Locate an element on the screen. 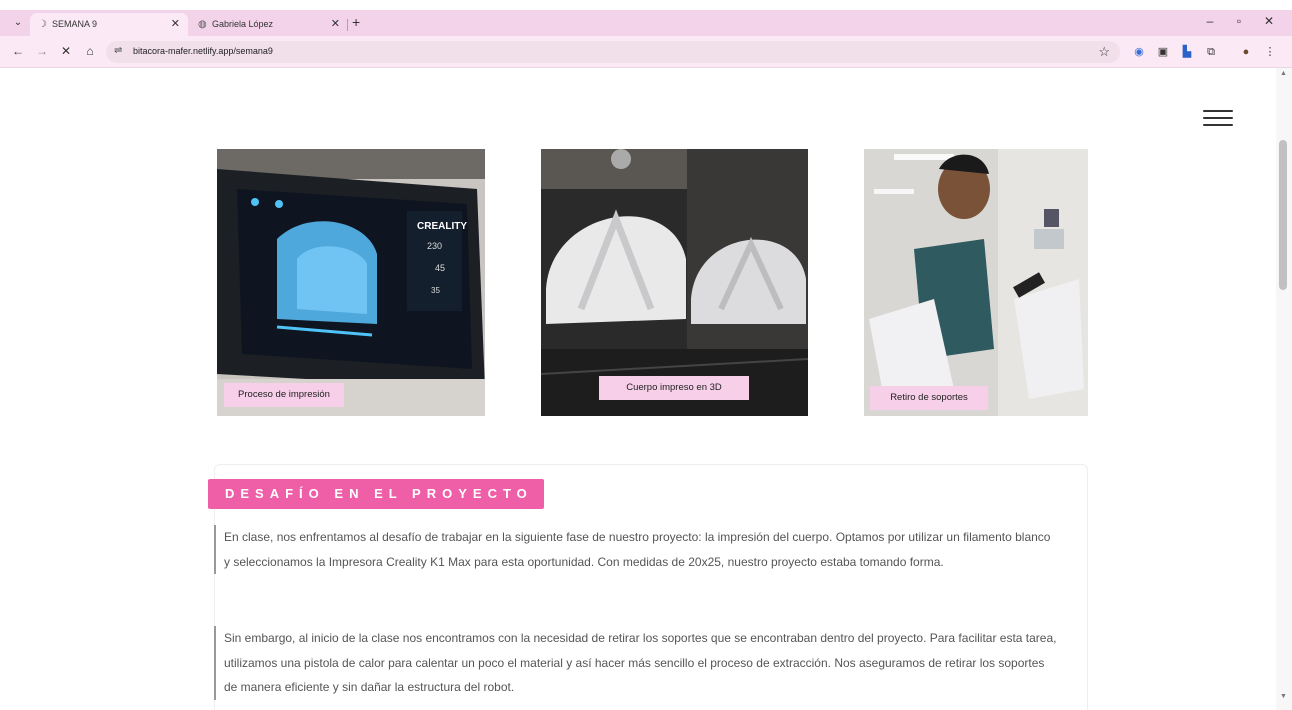 The image size is (1292, 710). moon-favicon-icon: ☽ is located at coordinates (42, 24).